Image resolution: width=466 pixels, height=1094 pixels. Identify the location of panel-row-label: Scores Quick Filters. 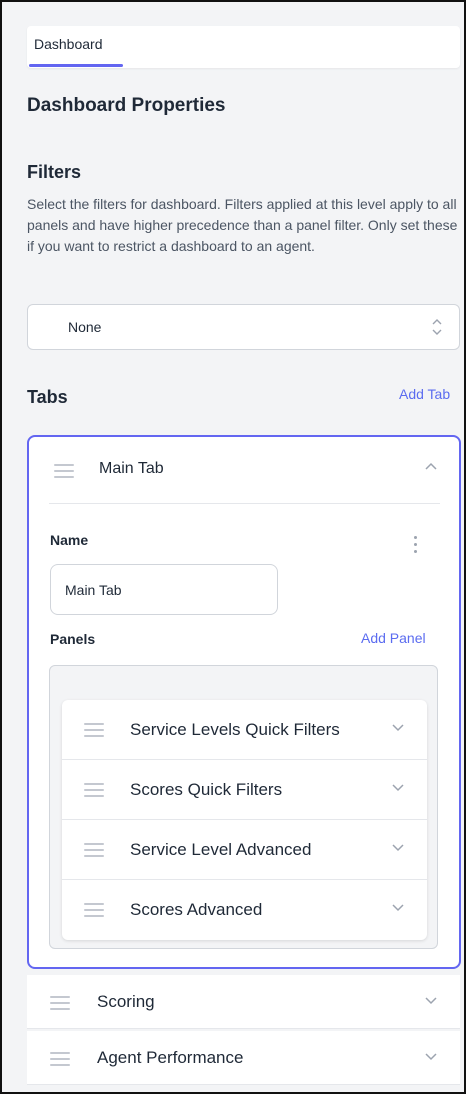
(206, 789).